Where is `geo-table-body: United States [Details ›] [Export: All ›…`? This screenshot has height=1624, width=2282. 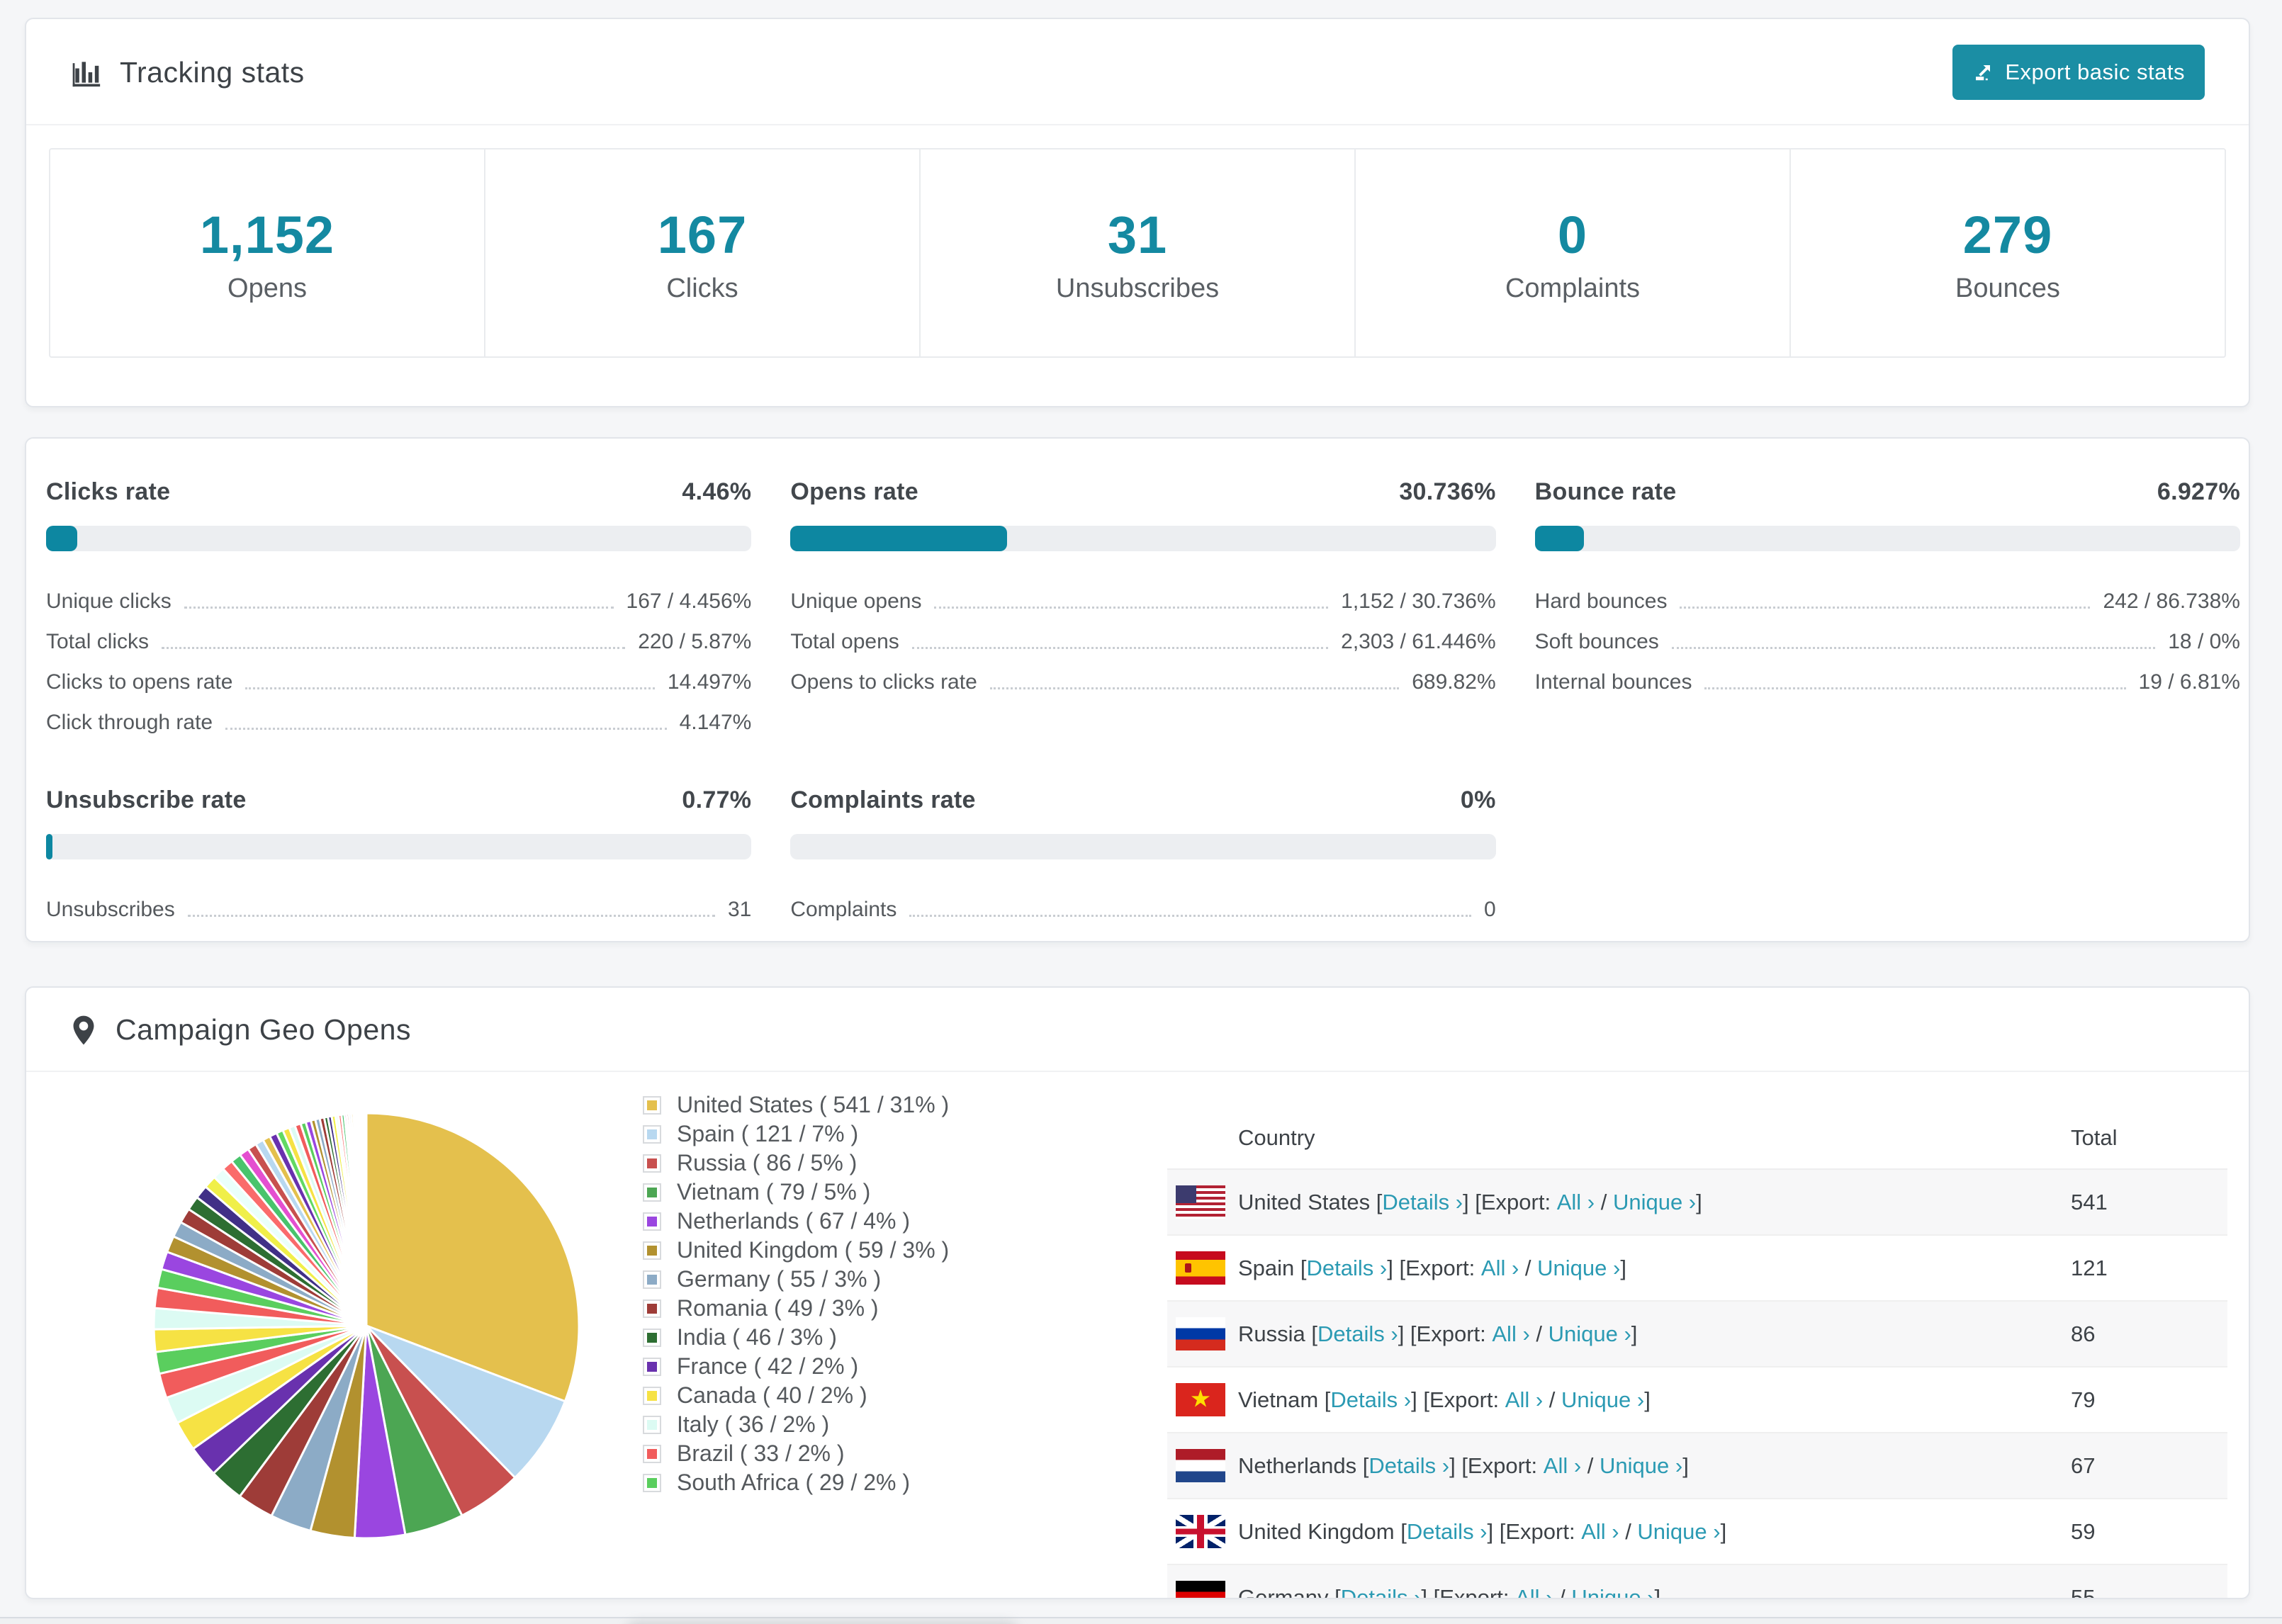
geo-table-body: United States [Details ›] [Export: All ›… is located at coordinates (1697, 1384).